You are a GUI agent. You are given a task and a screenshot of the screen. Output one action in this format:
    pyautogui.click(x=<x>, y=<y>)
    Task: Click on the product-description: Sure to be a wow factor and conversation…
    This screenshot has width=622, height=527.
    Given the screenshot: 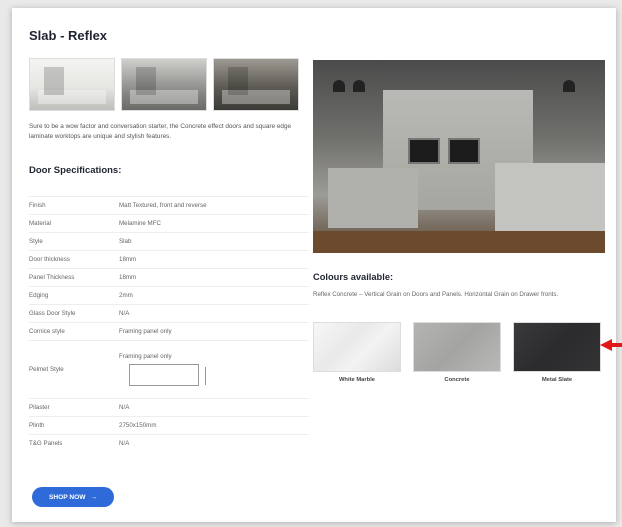 What is the action you would take?
    pyautogui.click(x=160, y=131)
    